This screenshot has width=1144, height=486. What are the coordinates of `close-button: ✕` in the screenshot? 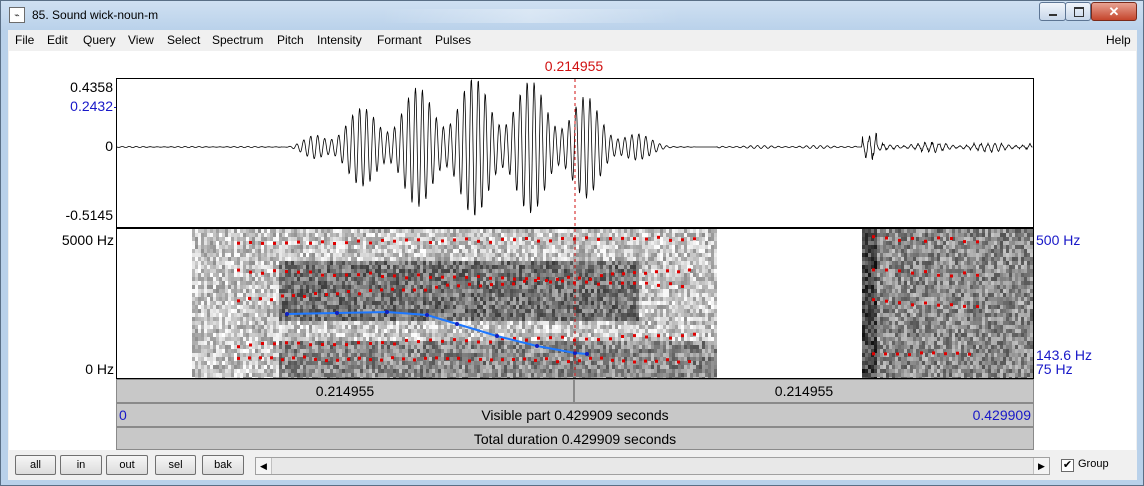 It's located at (1114, 11).